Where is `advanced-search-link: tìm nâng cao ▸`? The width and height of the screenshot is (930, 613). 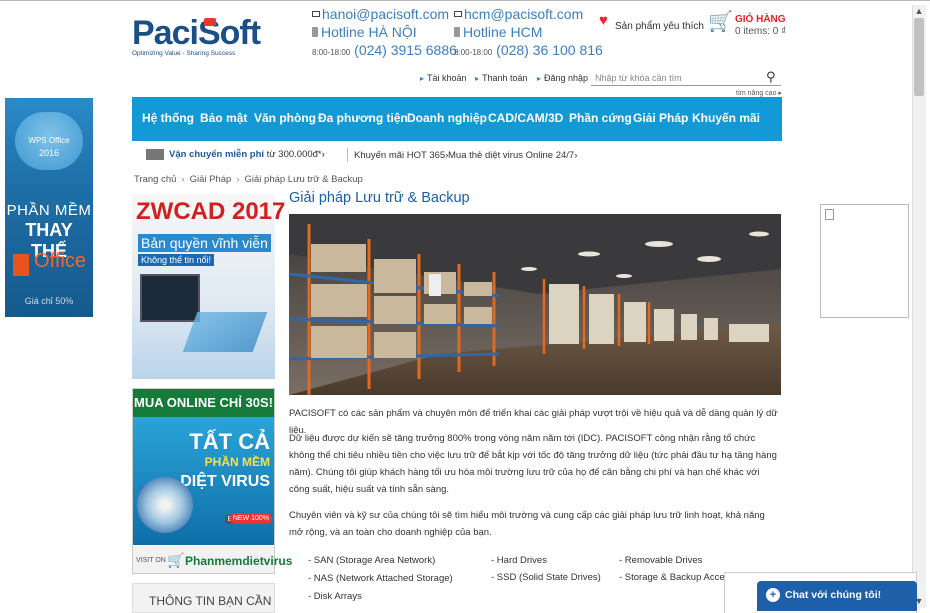
advanced-search-link: tìm nâng cao ▸ is located at coordinates (759, 93).